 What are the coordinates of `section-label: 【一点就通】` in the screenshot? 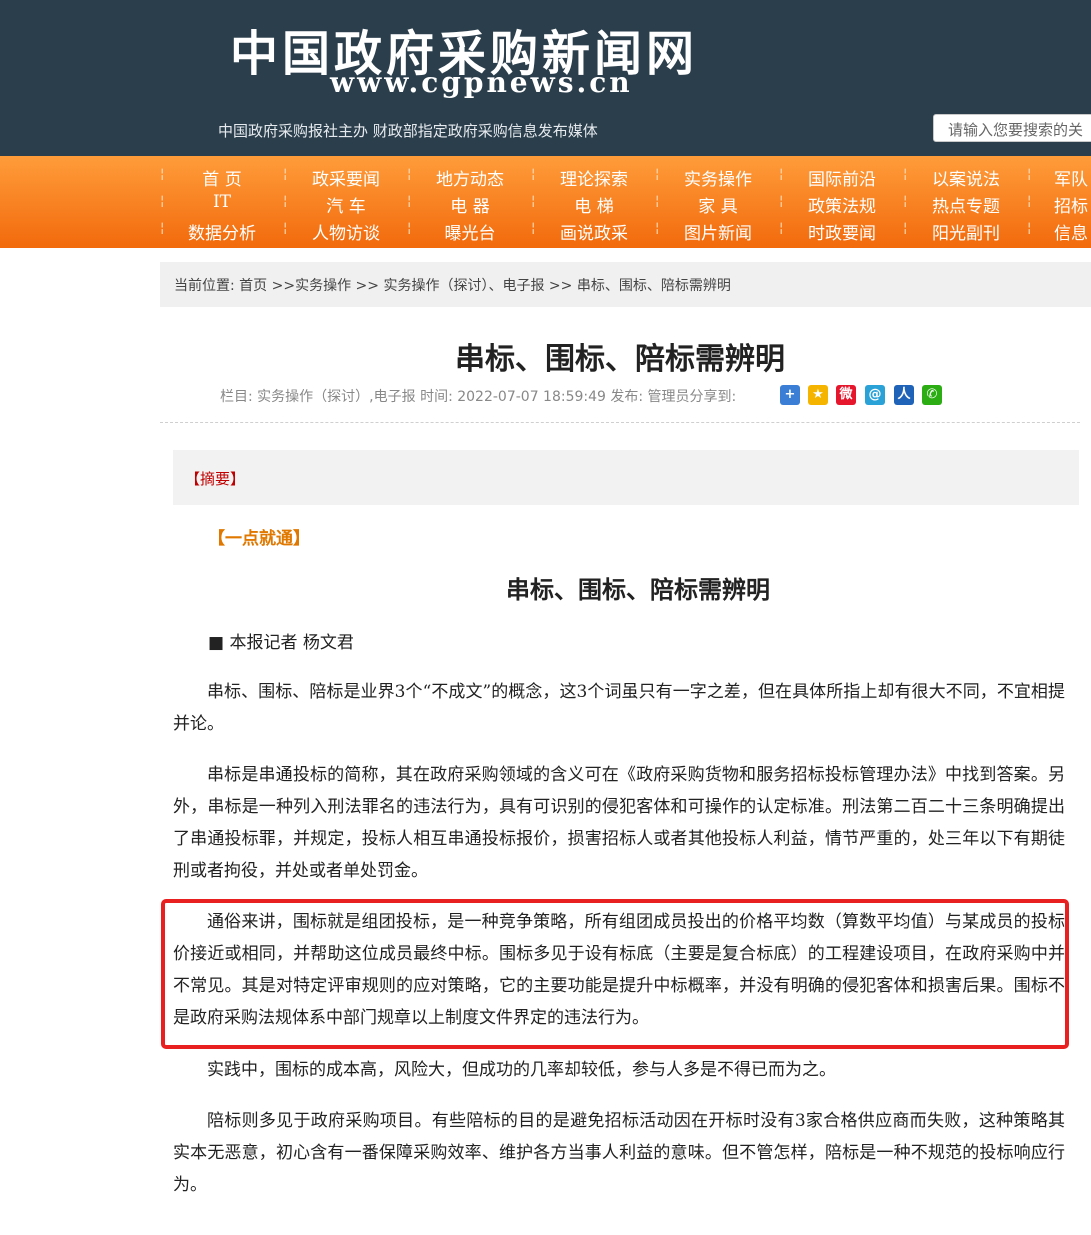 It's located at (259, 539).